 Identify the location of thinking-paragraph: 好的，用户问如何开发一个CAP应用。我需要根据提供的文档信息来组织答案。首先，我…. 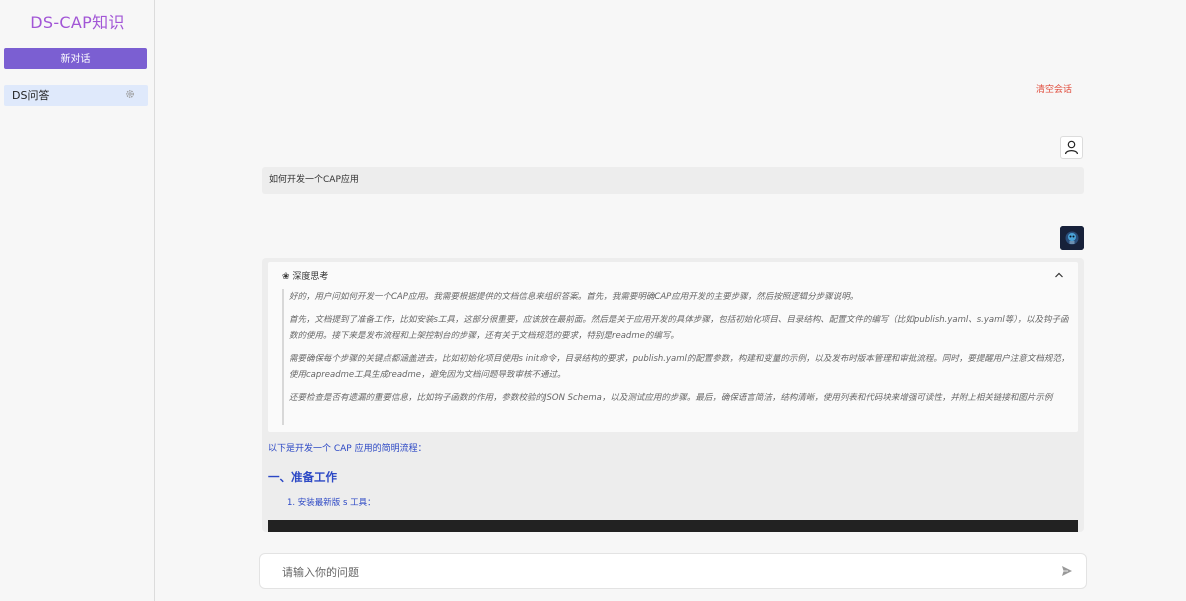
(574, 297).